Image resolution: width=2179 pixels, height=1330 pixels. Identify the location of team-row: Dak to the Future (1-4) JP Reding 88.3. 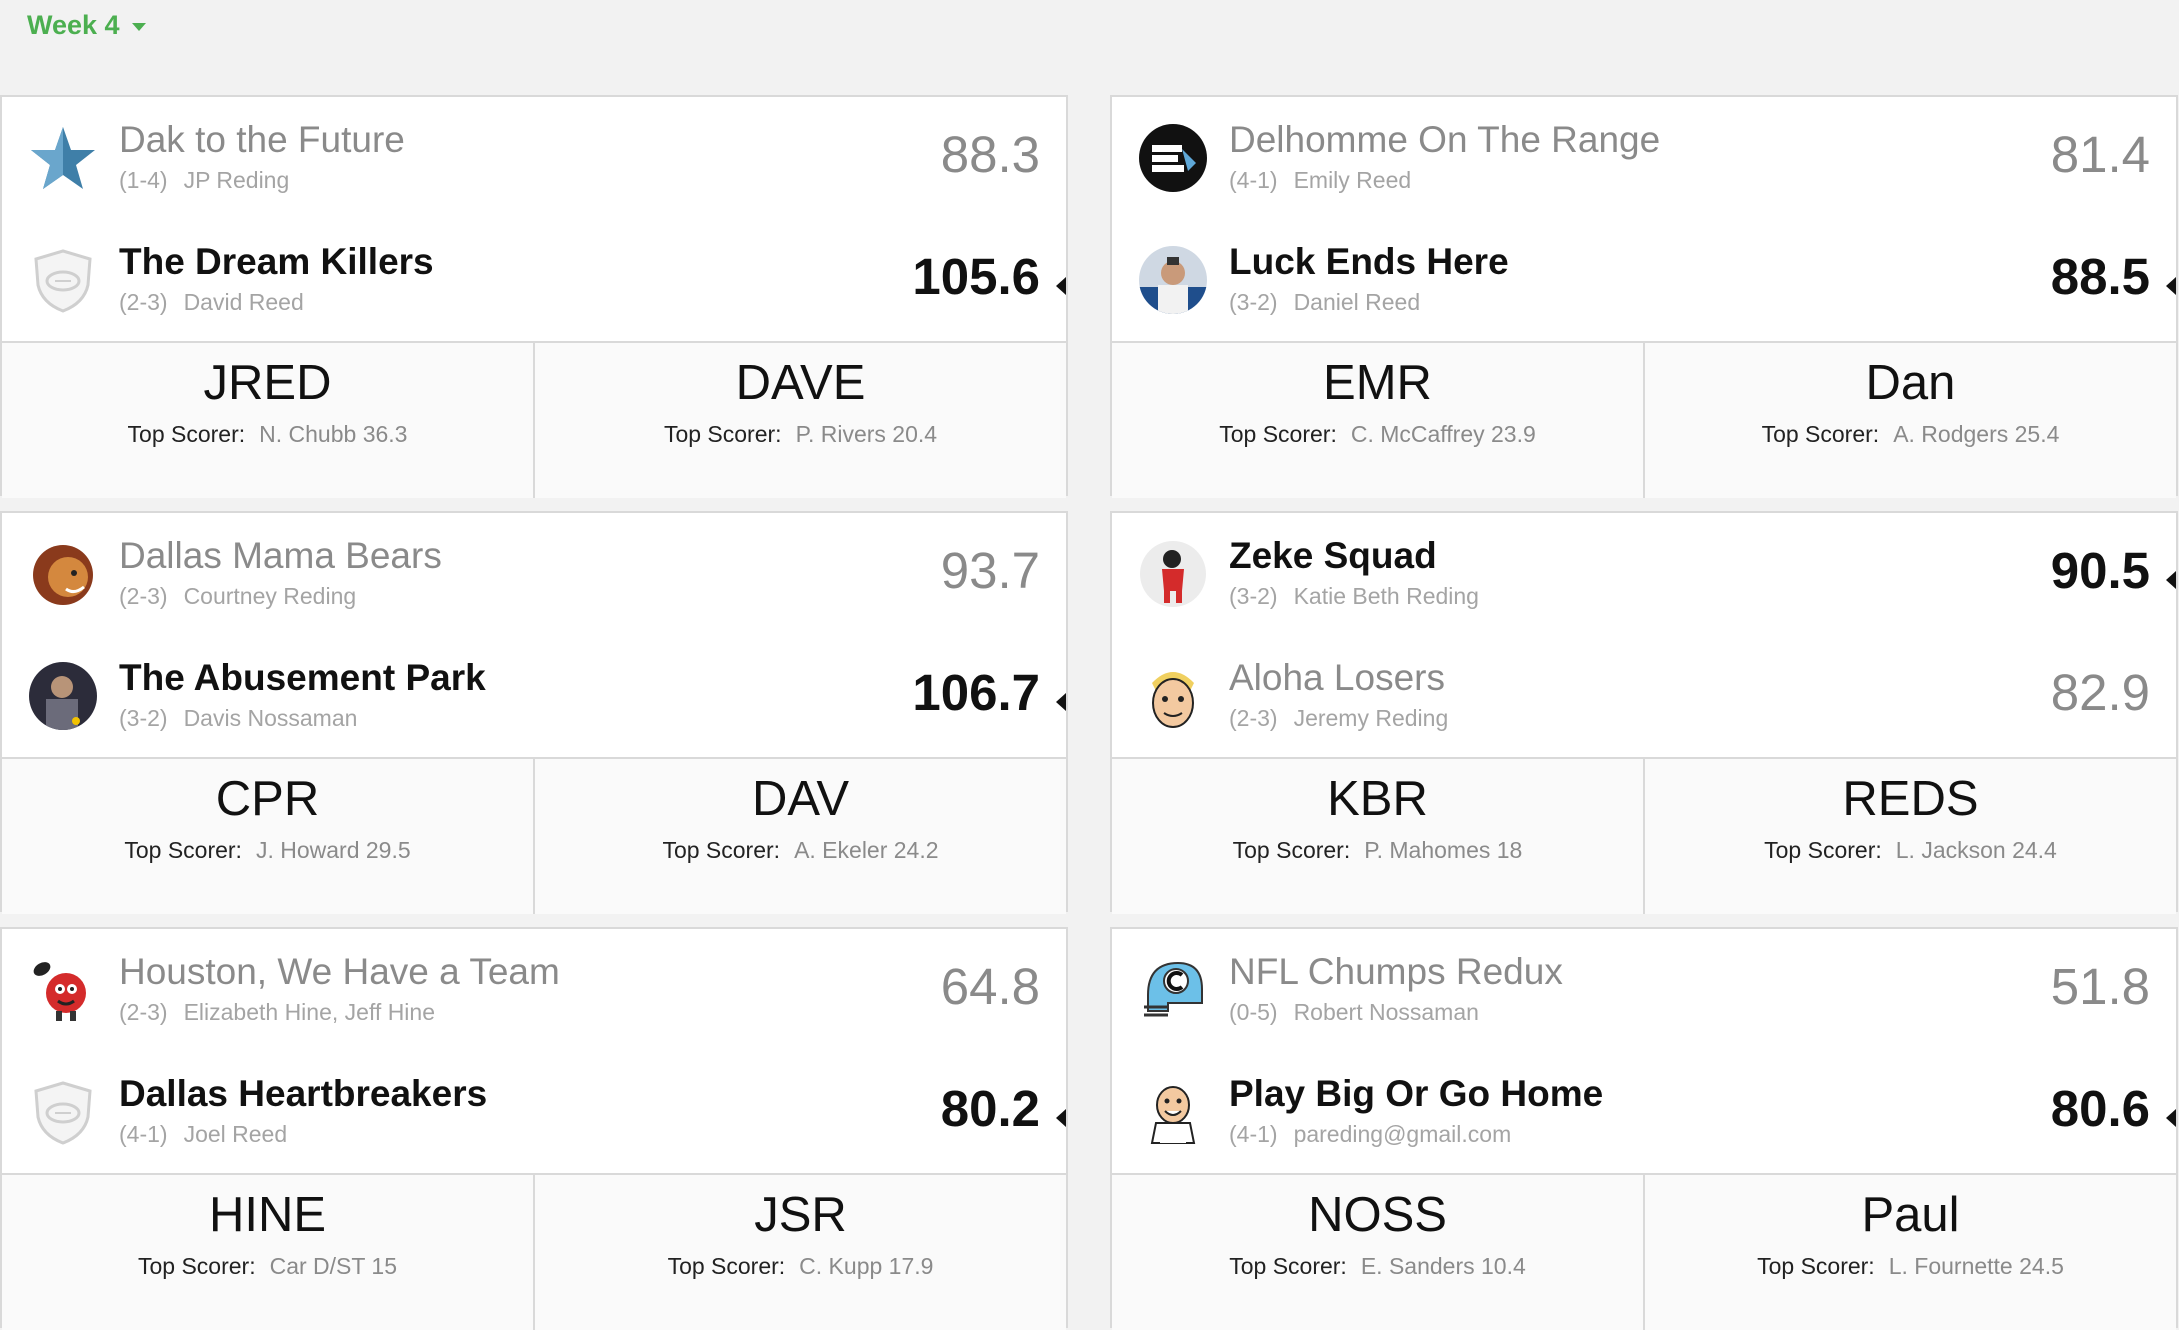
(534, 168).